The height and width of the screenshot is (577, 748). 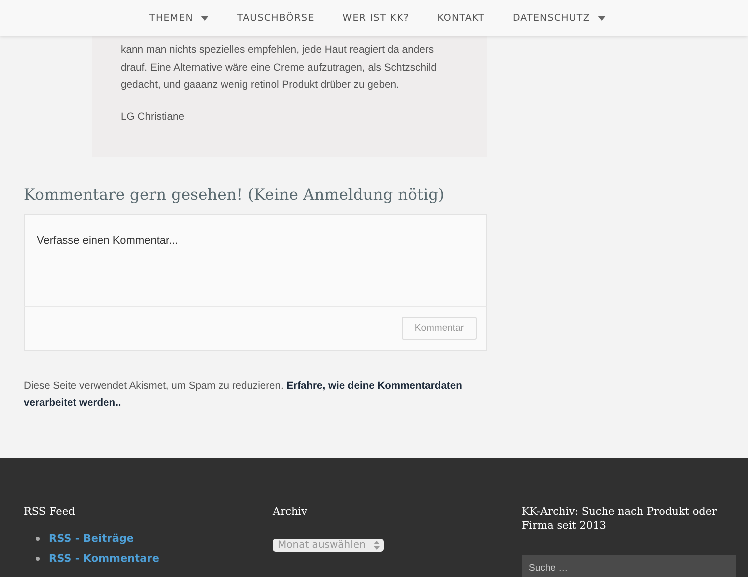 I want to click on widget-title: Archiv, so click(x=291, y=512).